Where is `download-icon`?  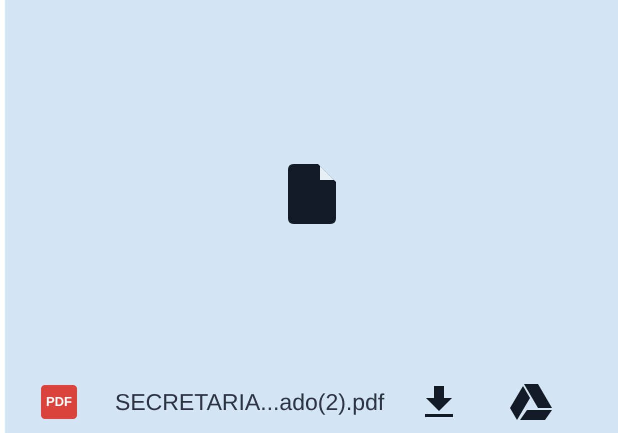
download-icon is located at coordinates (439, 402).